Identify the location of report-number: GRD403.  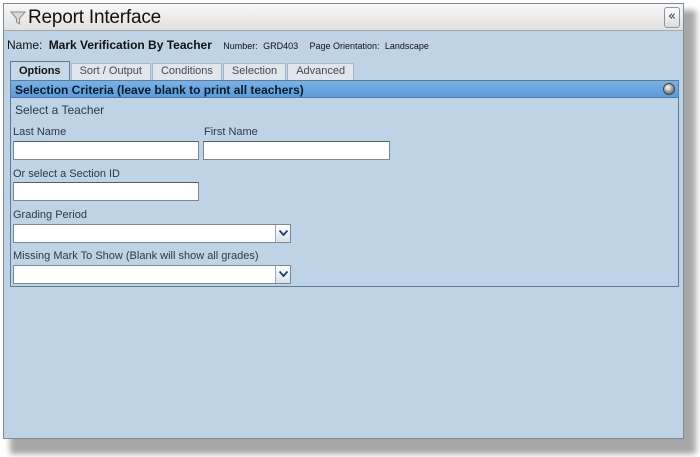
(281, 46).